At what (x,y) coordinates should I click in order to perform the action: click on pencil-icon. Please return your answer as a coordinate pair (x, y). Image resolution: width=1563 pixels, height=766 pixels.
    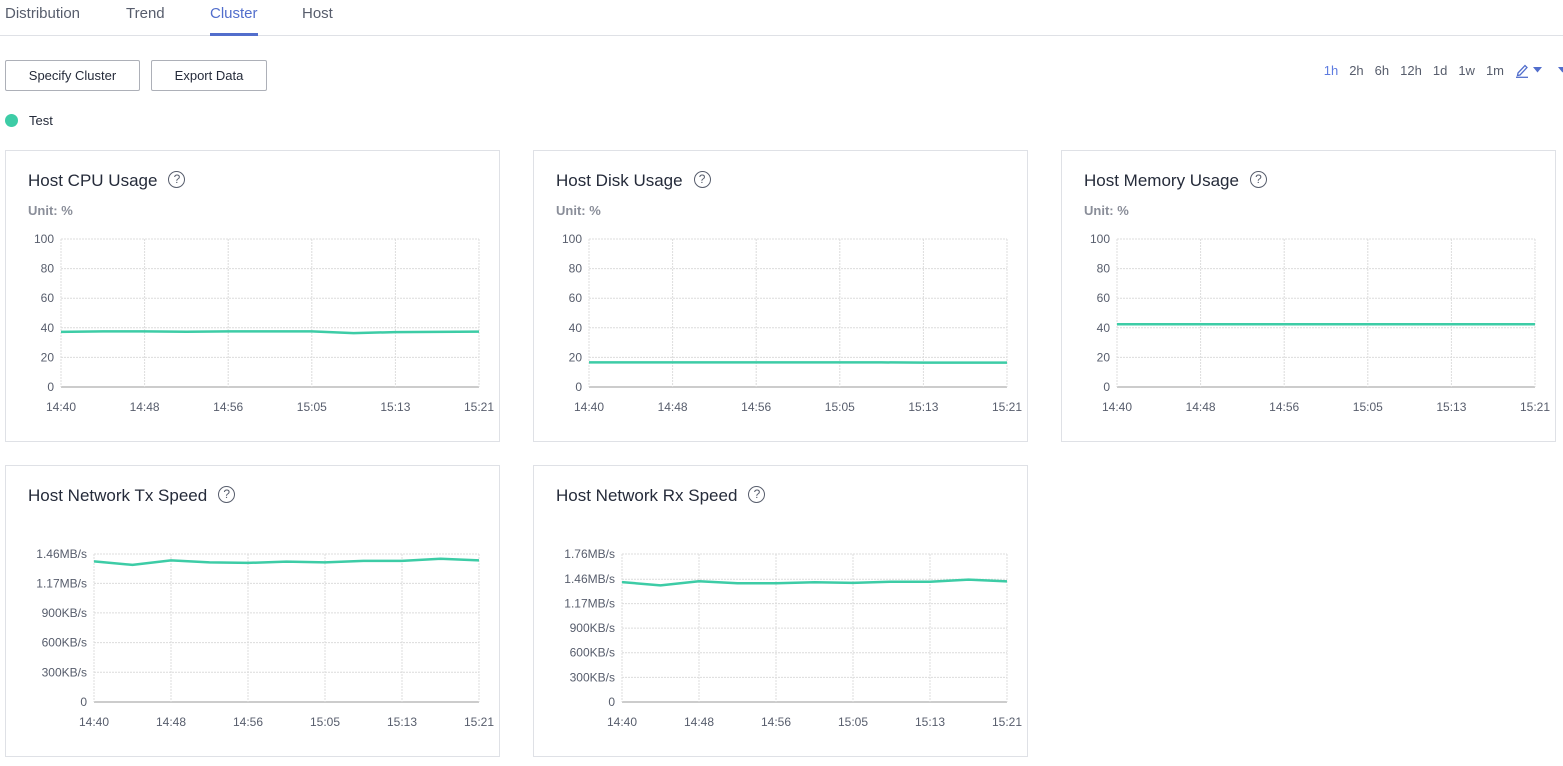
    Looking at the image, I should click on (1522, 70).